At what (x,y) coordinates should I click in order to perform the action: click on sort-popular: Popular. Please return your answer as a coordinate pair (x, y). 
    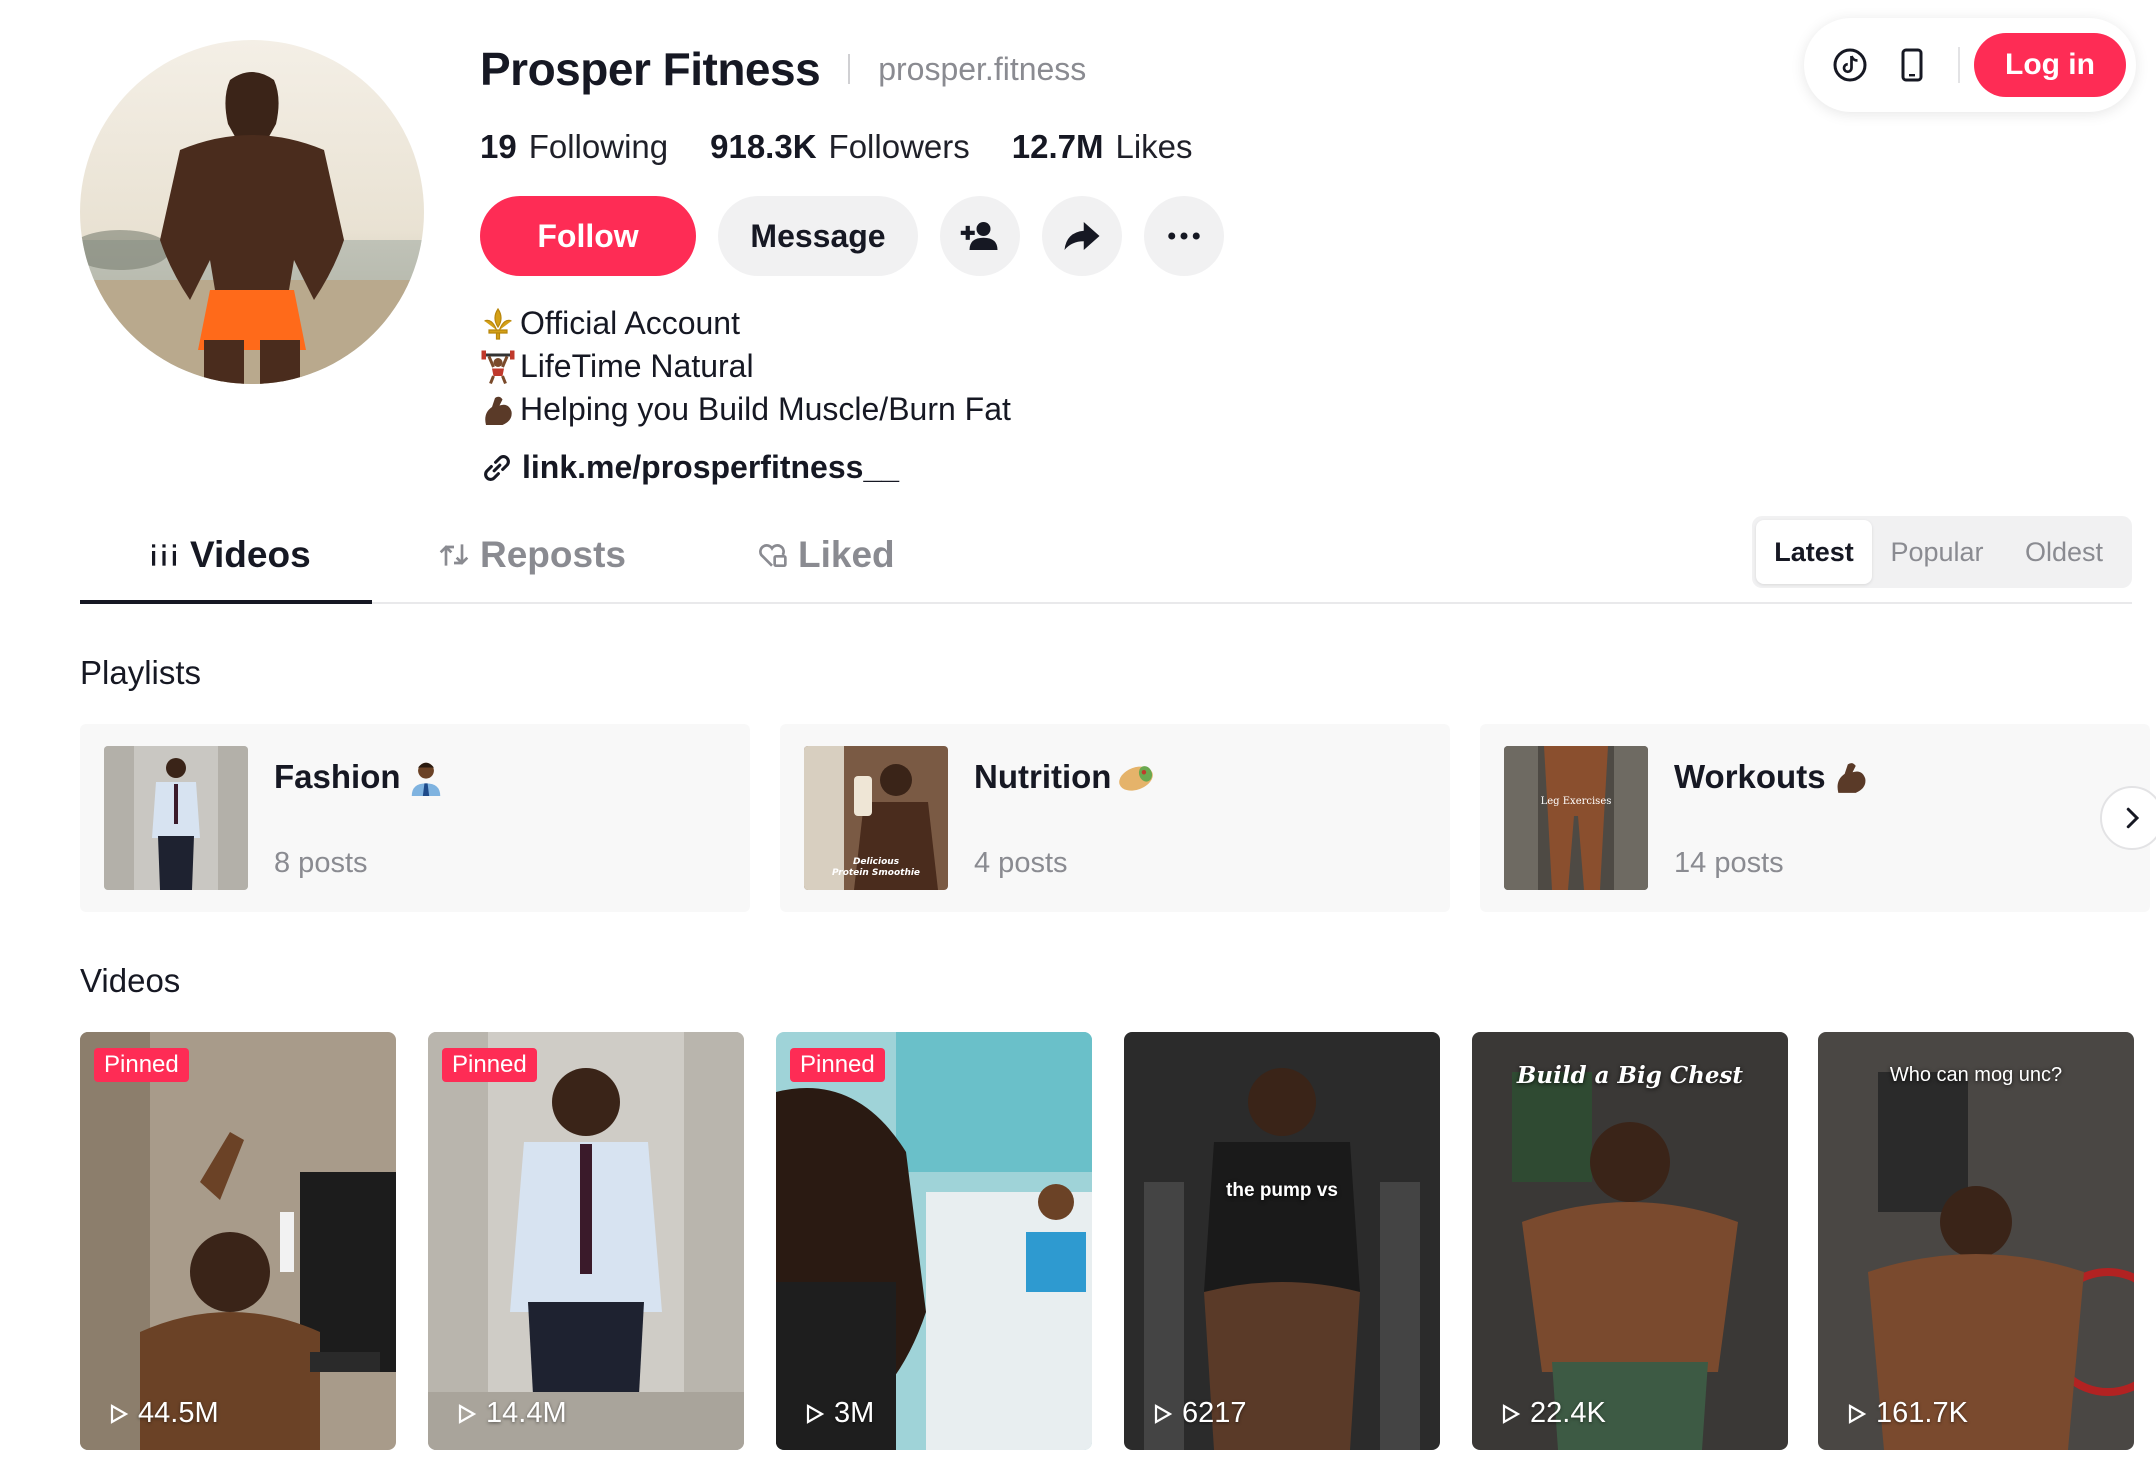
    Looking at the image, I should click on (1937, 552).